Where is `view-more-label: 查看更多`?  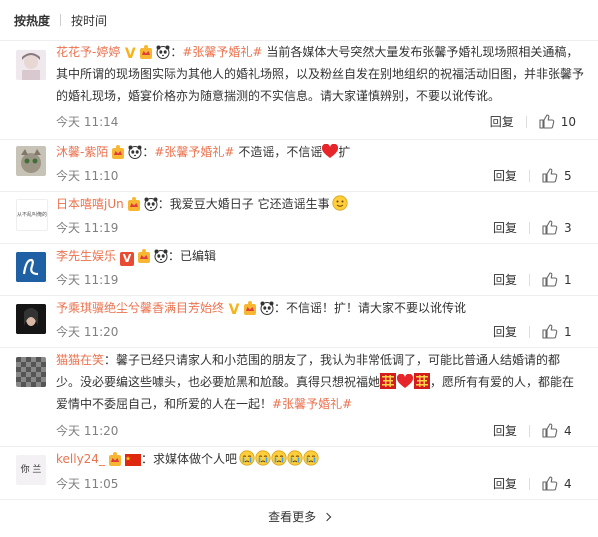
view-more-label: 查看更多 is located at coordinates (292, 517).